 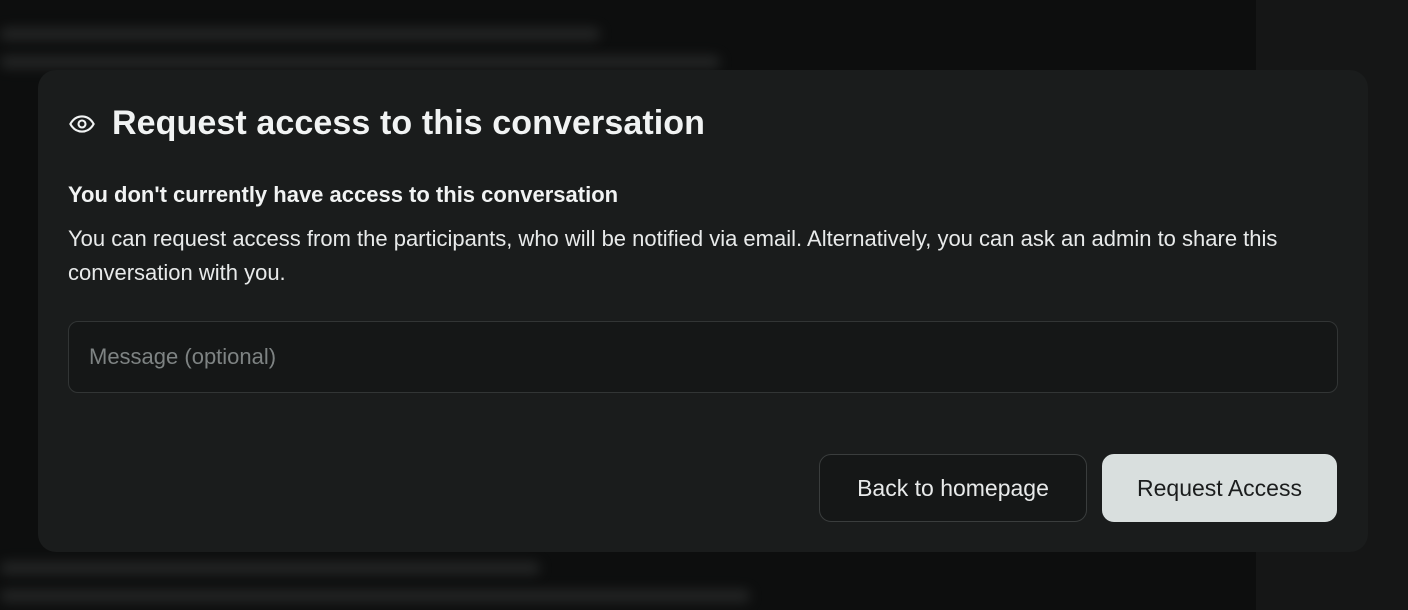 I want to click on eye-icon, so click(x=82, y=124).